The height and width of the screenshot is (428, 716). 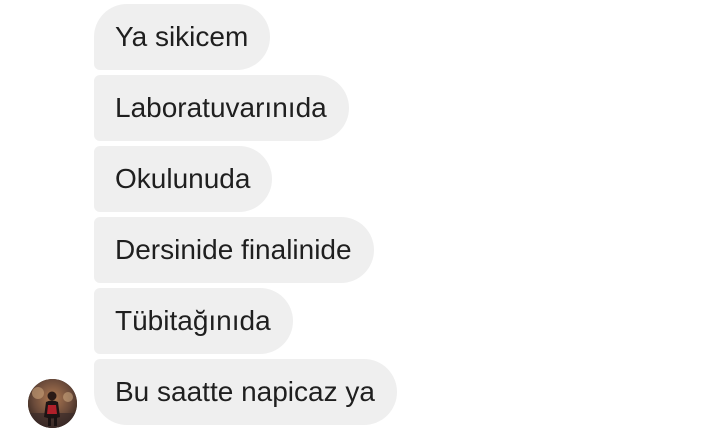 What do you see at coordinates (182, 37) in the screenshot?
I see `message-bubble: Ya sikicem` at bounding box center [182, 37].